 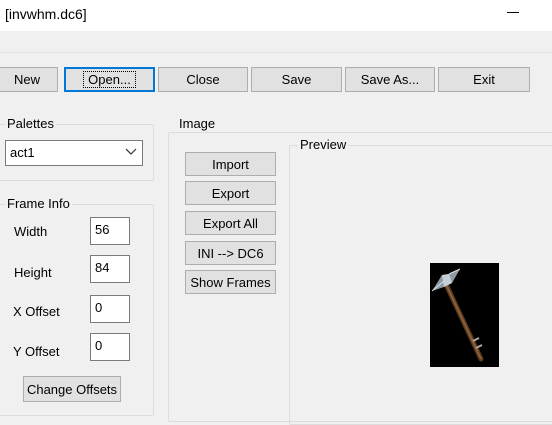 I want to click on close-button: Close, so click(x=203, y=79).